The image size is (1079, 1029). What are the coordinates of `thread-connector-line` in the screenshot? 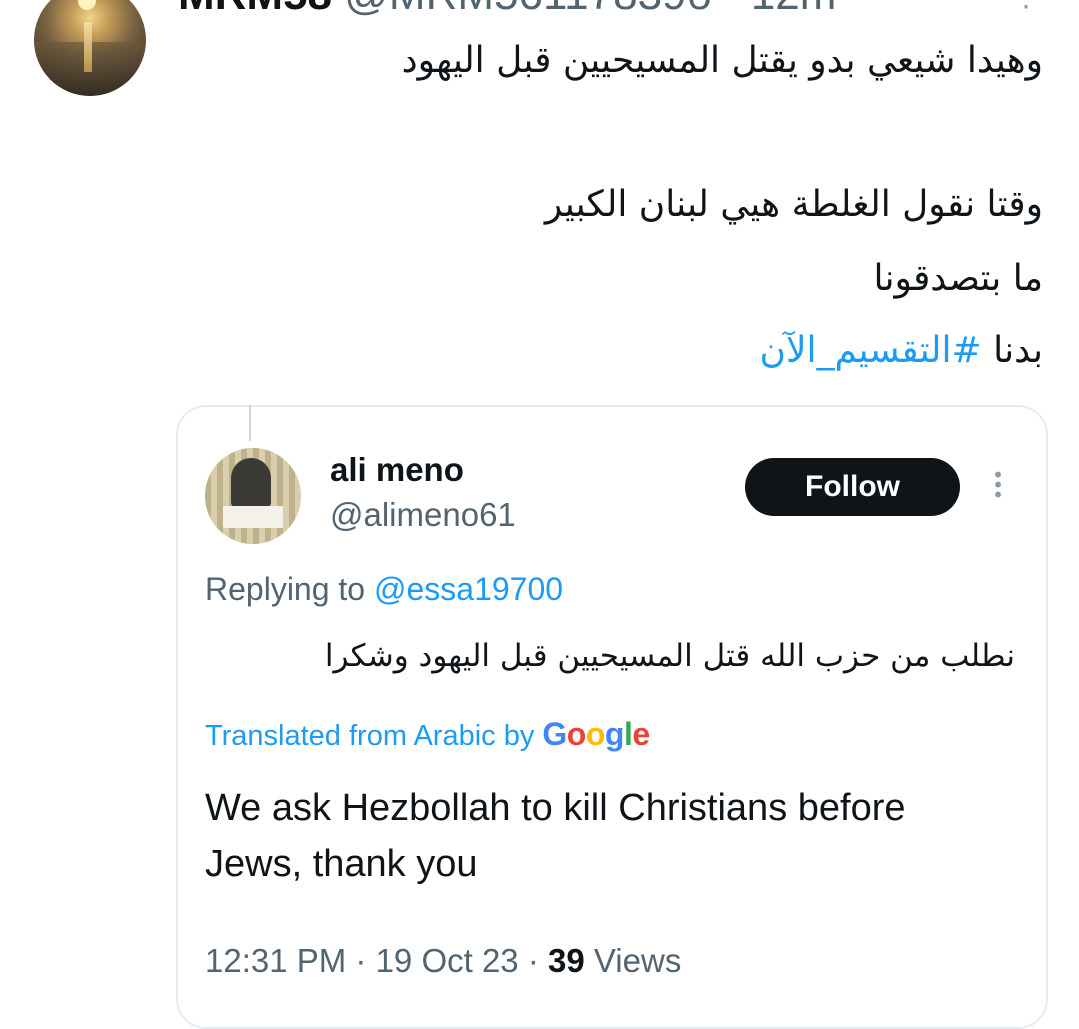 It's located at (250, 423).